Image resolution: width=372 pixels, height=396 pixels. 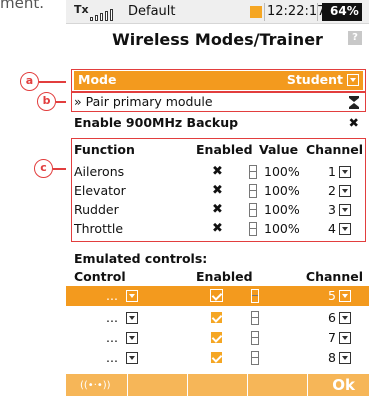 I want to click on softkey-1: ((•·•)), so click(x=97, y=385).